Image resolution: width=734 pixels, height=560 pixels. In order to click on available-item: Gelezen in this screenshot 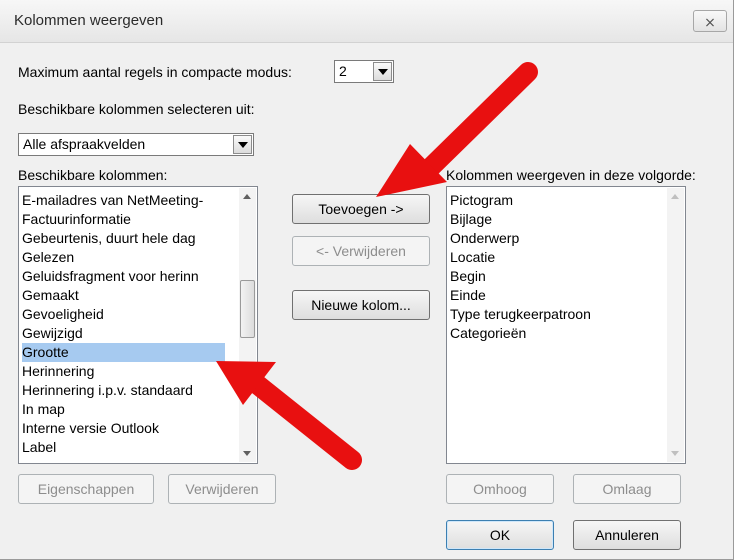, I will do `click(123, 257)`.